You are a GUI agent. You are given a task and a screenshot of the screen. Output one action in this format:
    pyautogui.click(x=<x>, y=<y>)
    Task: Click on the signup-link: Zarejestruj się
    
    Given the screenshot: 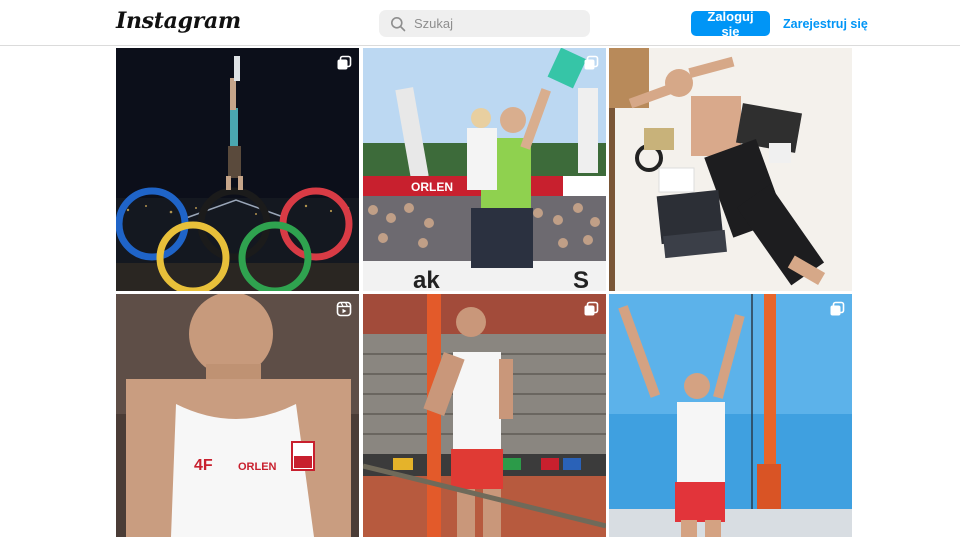 What is the action you would take?
    pyautogui.click(x=825, y=24)
    